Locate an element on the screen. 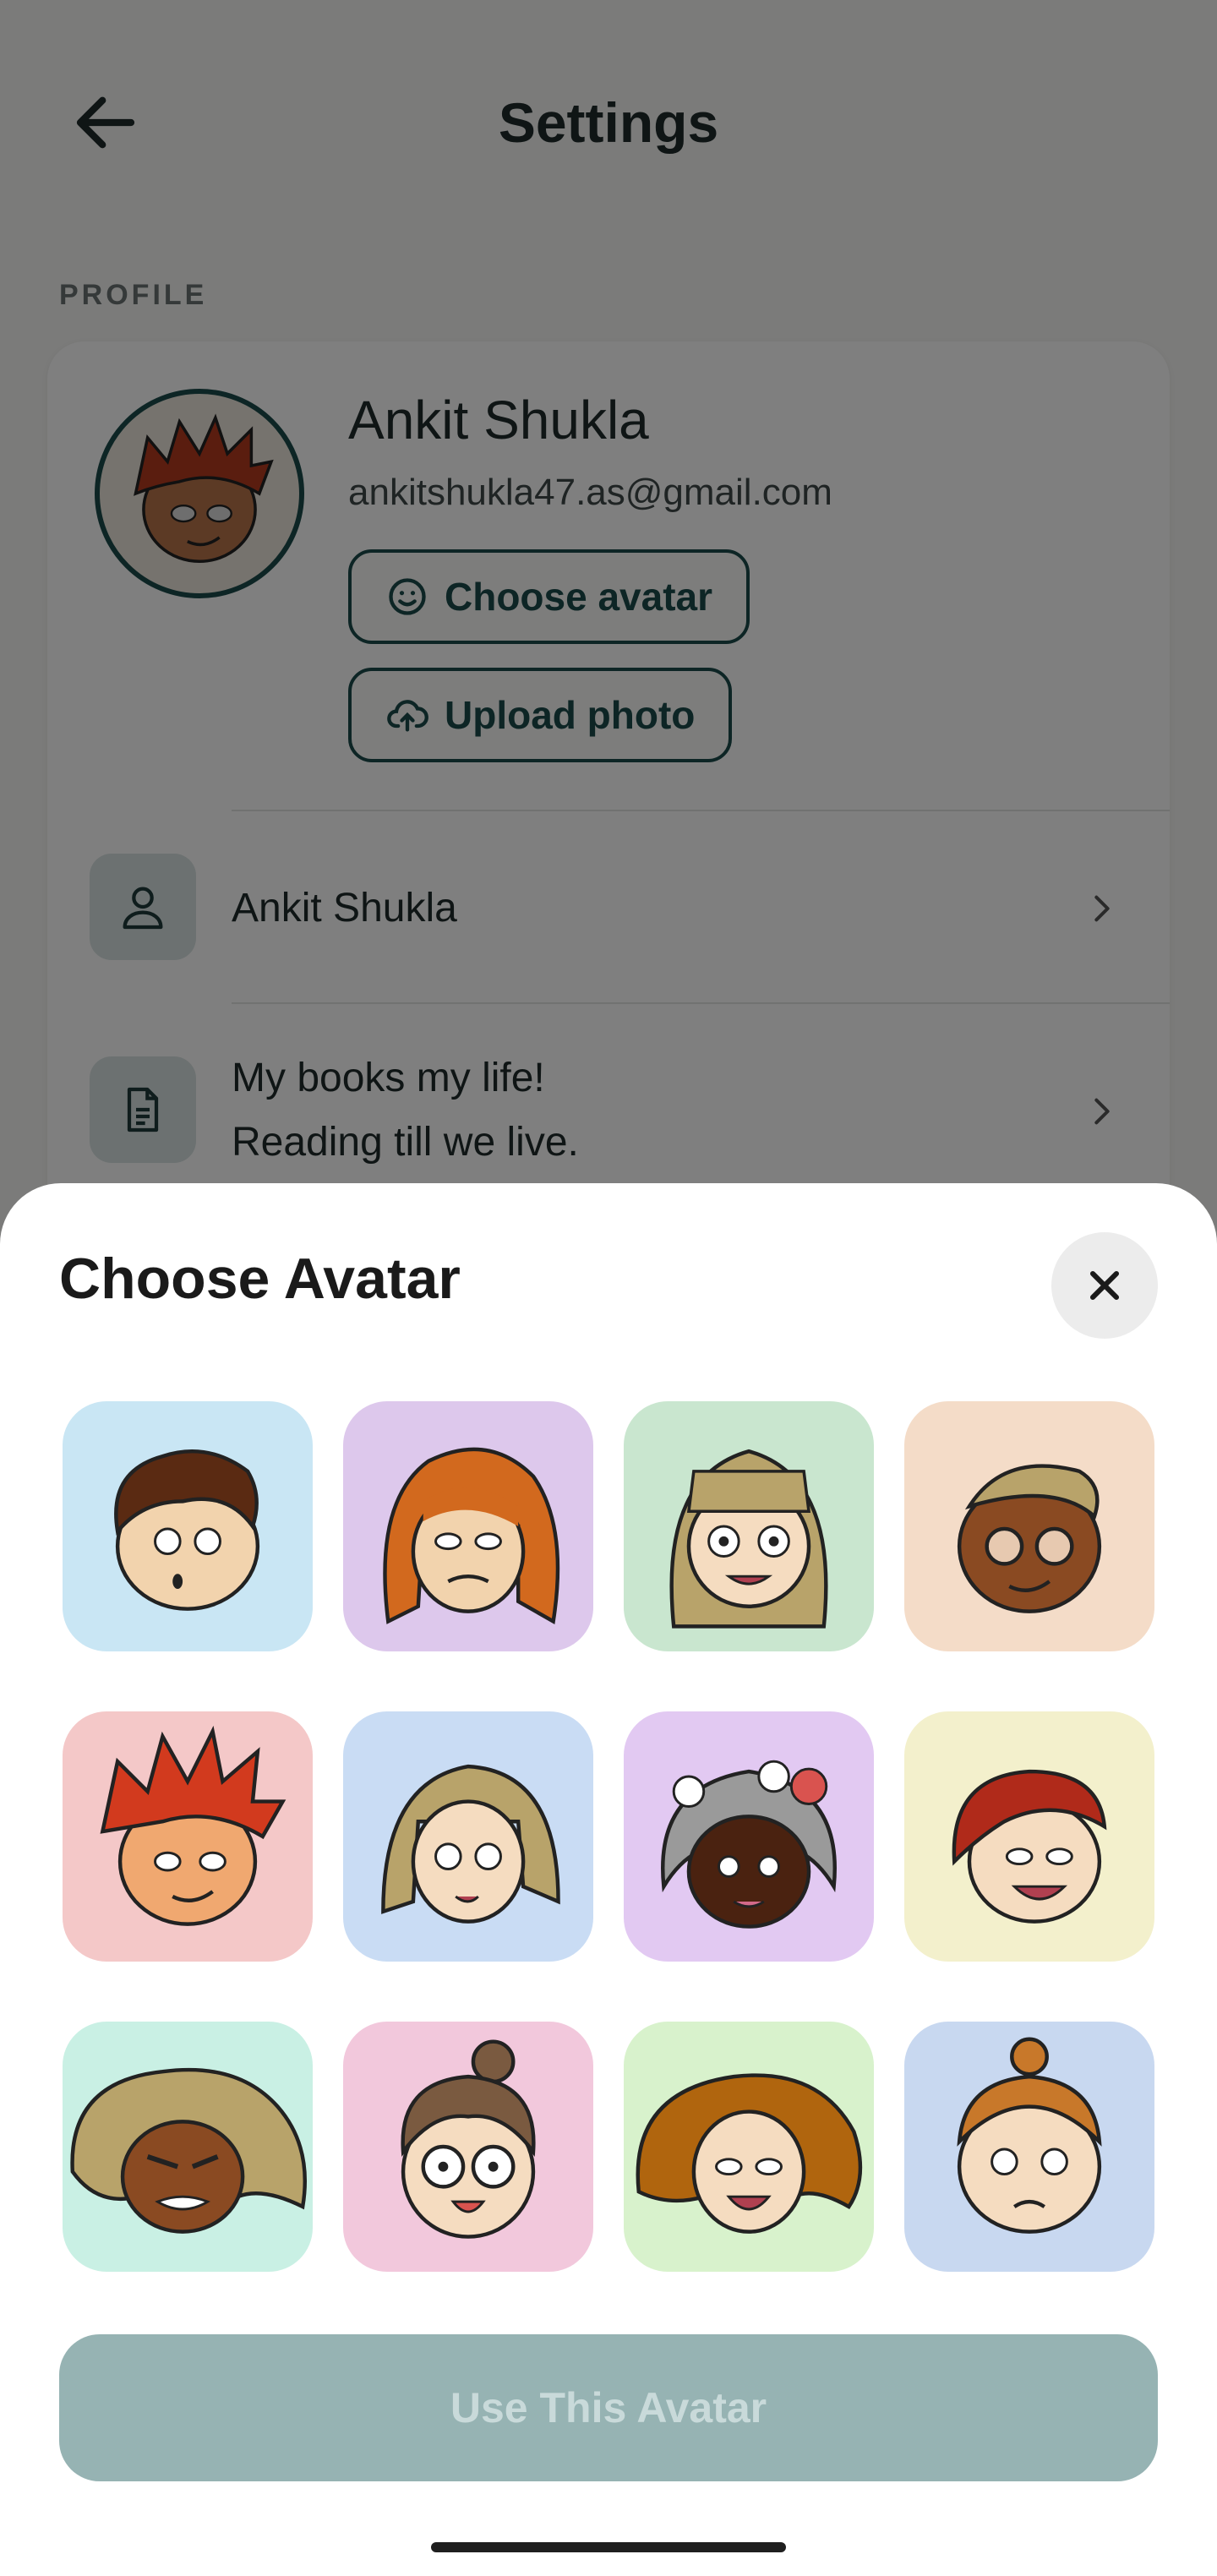  avatar-flower-crown-icon is located at coordinates (749, 1836).